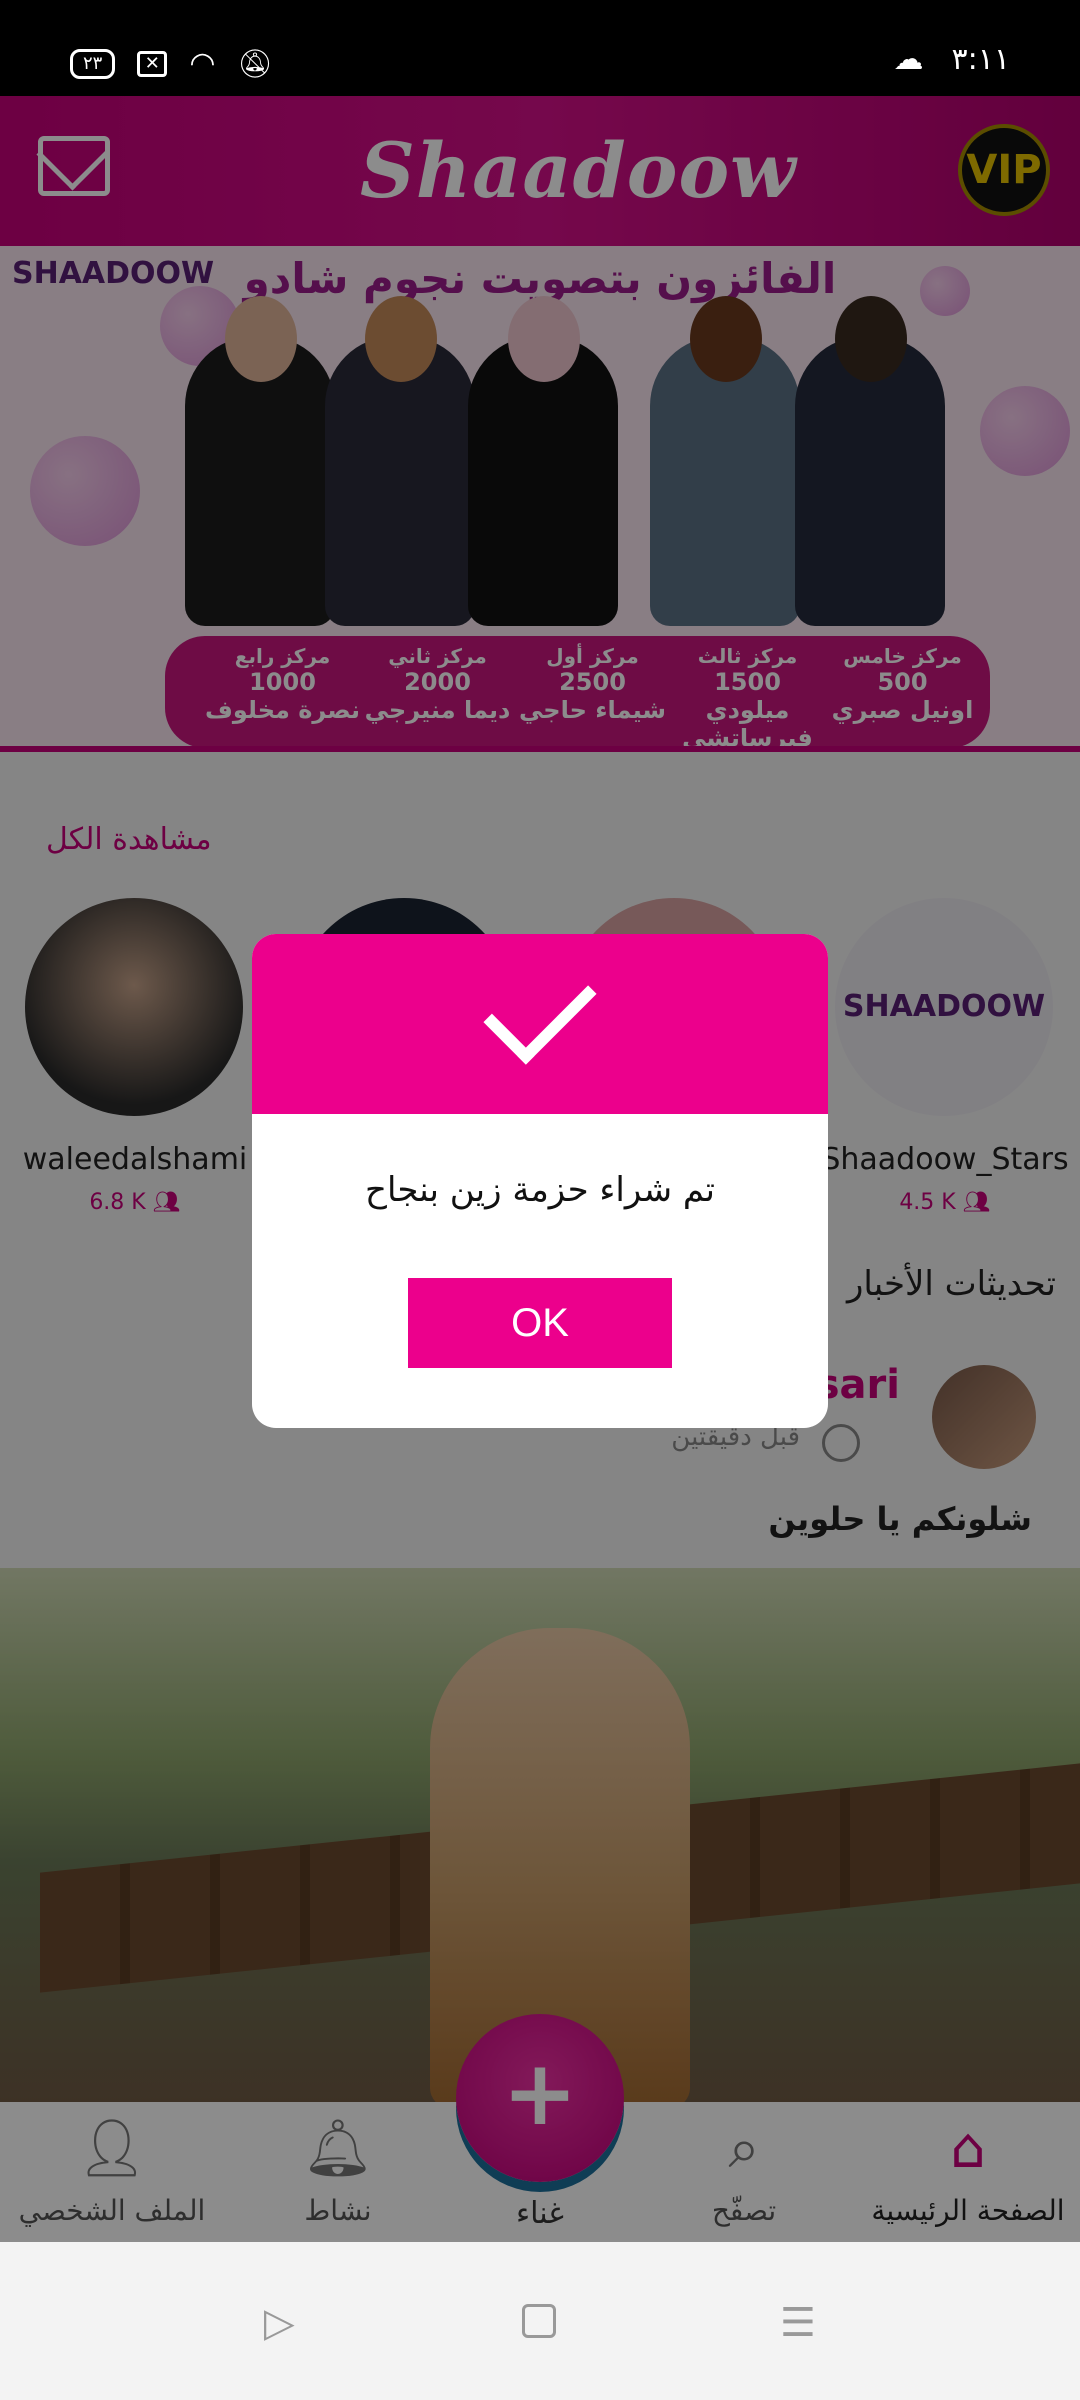 The image size is (1080, 2400). I want to click on notification-count-badge: ٢٣, so click(93, 63).